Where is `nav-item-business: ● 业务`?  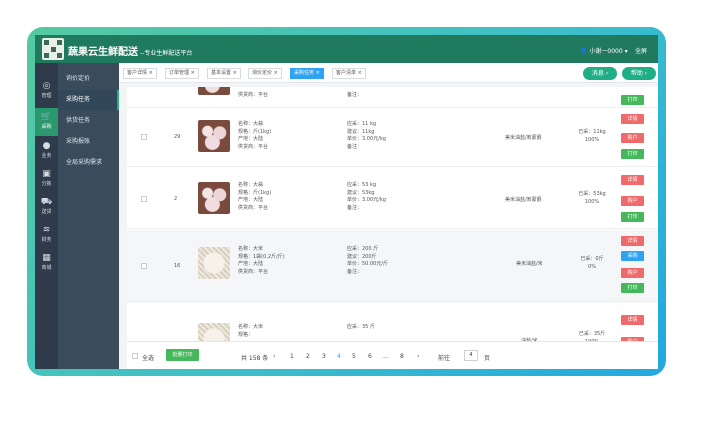 nav-item-business: ● 业务 is located at coordinates (46, 150).